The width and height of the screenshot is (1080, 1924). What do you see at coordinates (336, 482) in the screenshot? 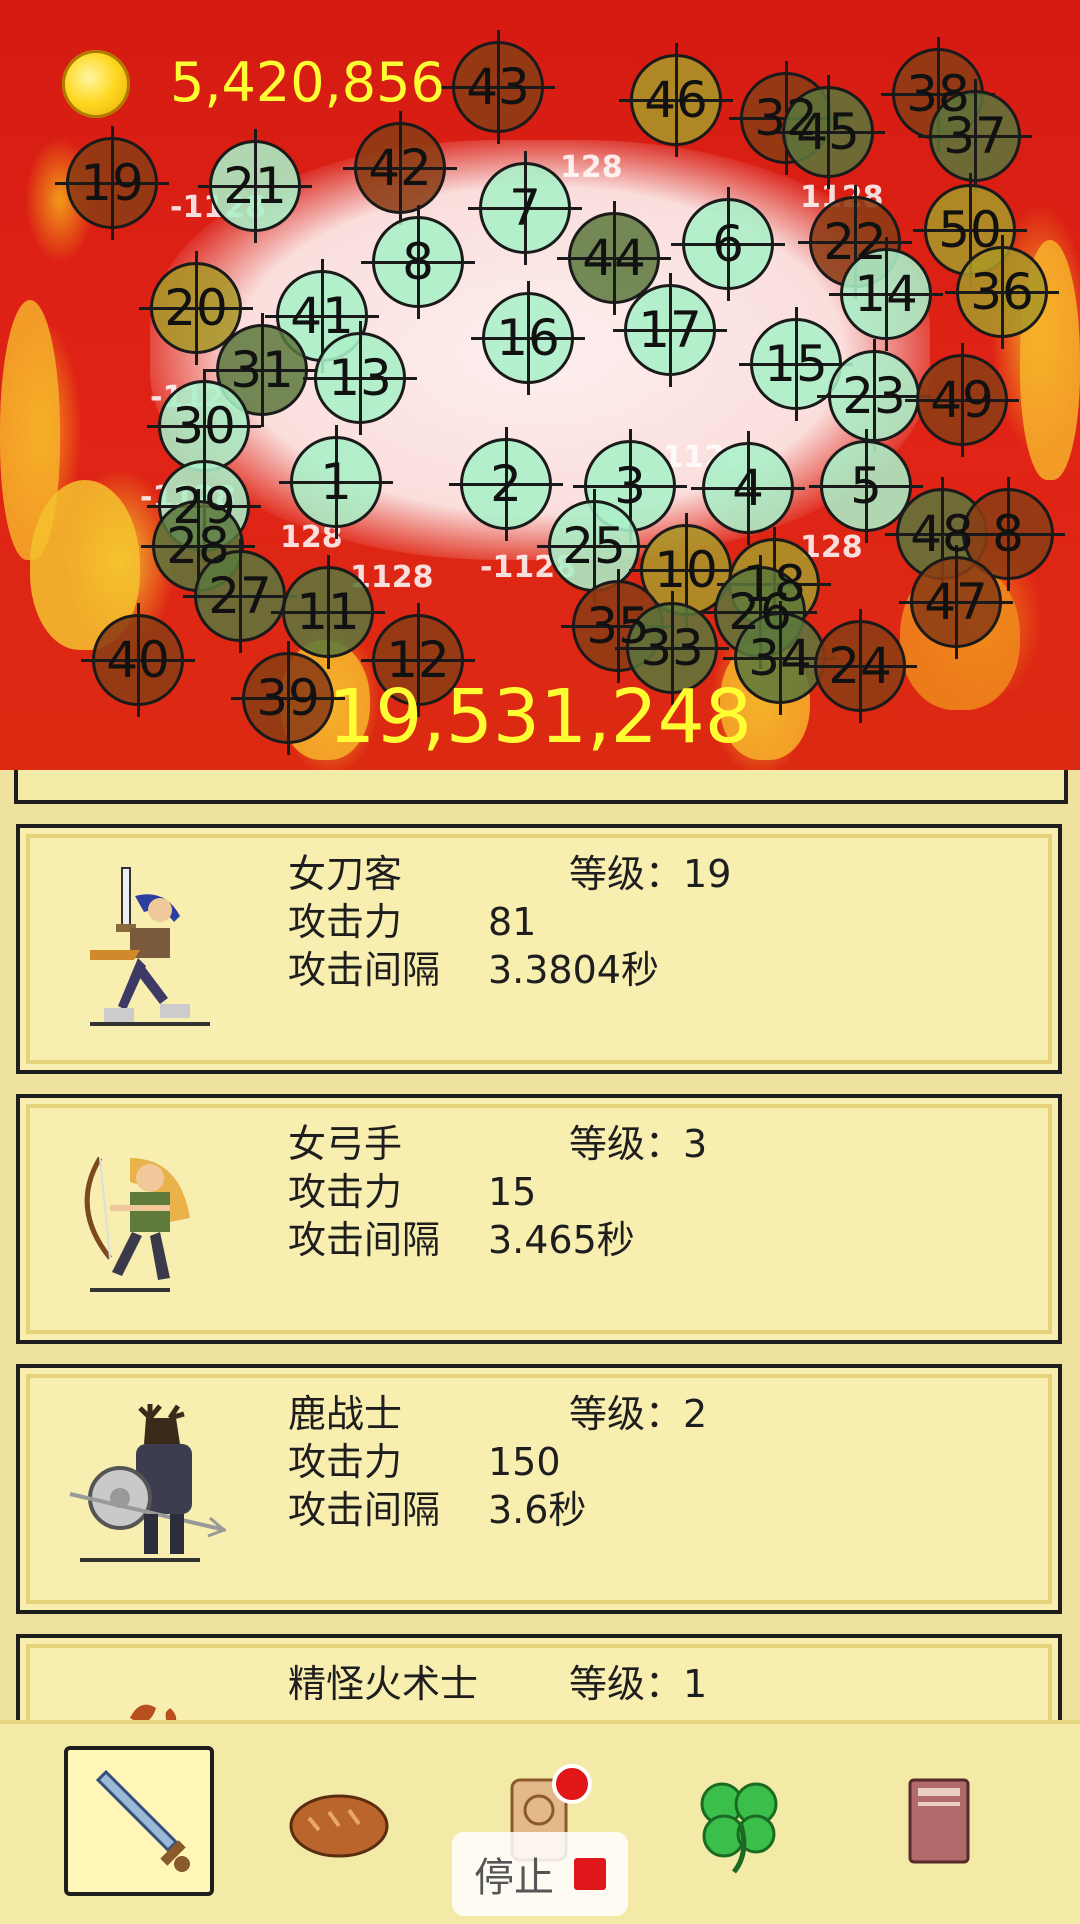
I see `target-marker: 1` at bounding box center [336, 482].